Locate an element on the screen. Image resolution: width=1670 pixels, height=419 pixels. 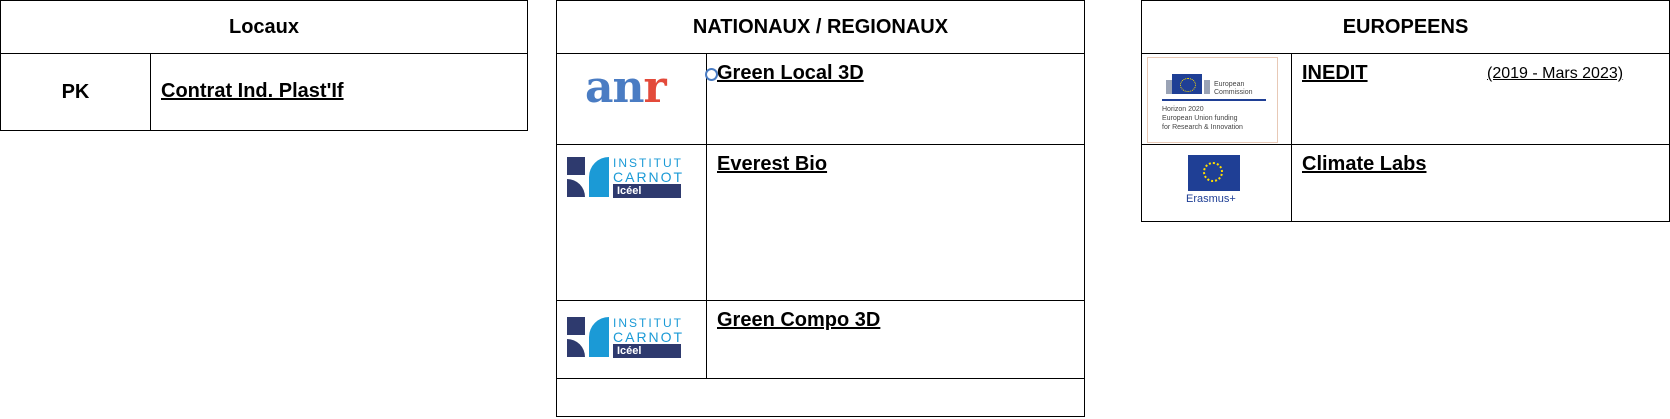
link-everest-bio: Everest Bio is located at coordinates (772, 164).